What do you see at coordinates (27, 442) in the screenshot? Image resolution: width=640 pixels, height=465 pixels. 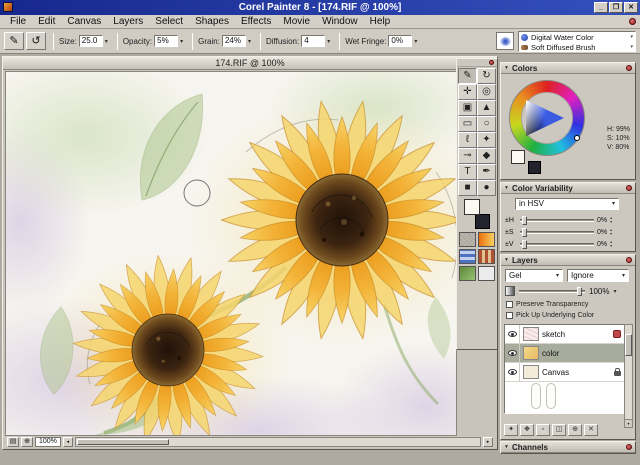 I see `zoom-tool-icon: ⊕` at bounding box center [27, 442].